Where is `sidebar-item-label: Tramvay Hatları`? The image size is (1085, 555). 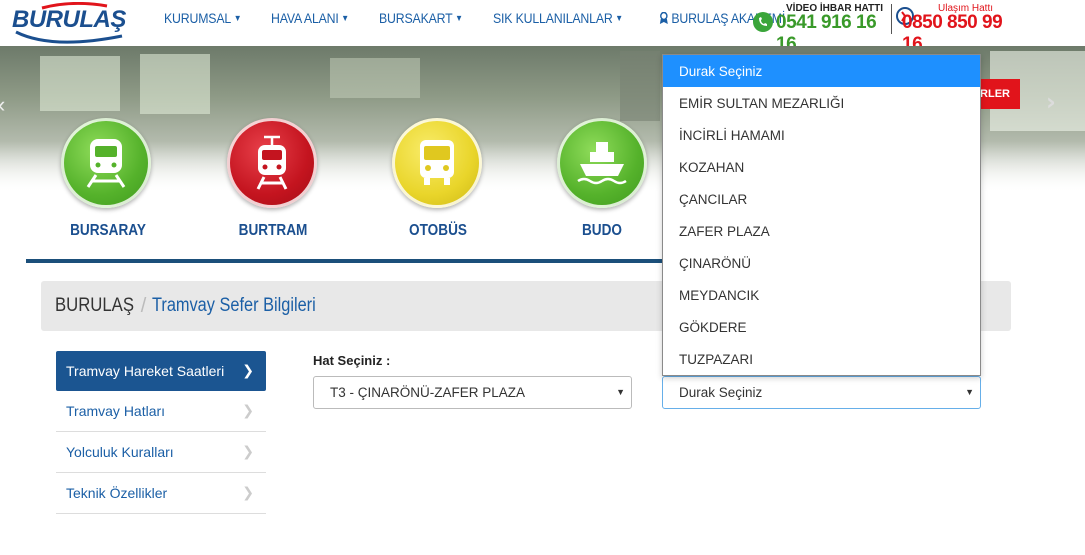
sidebar-item-label: Tramvay Hatları is located at coordinates (116, 411).